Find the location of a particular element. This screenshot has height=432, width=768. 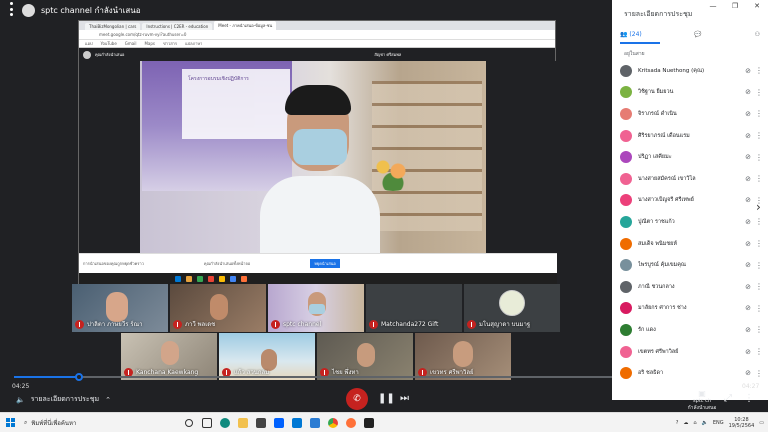

store-icon is located at coordinates (261, 423).